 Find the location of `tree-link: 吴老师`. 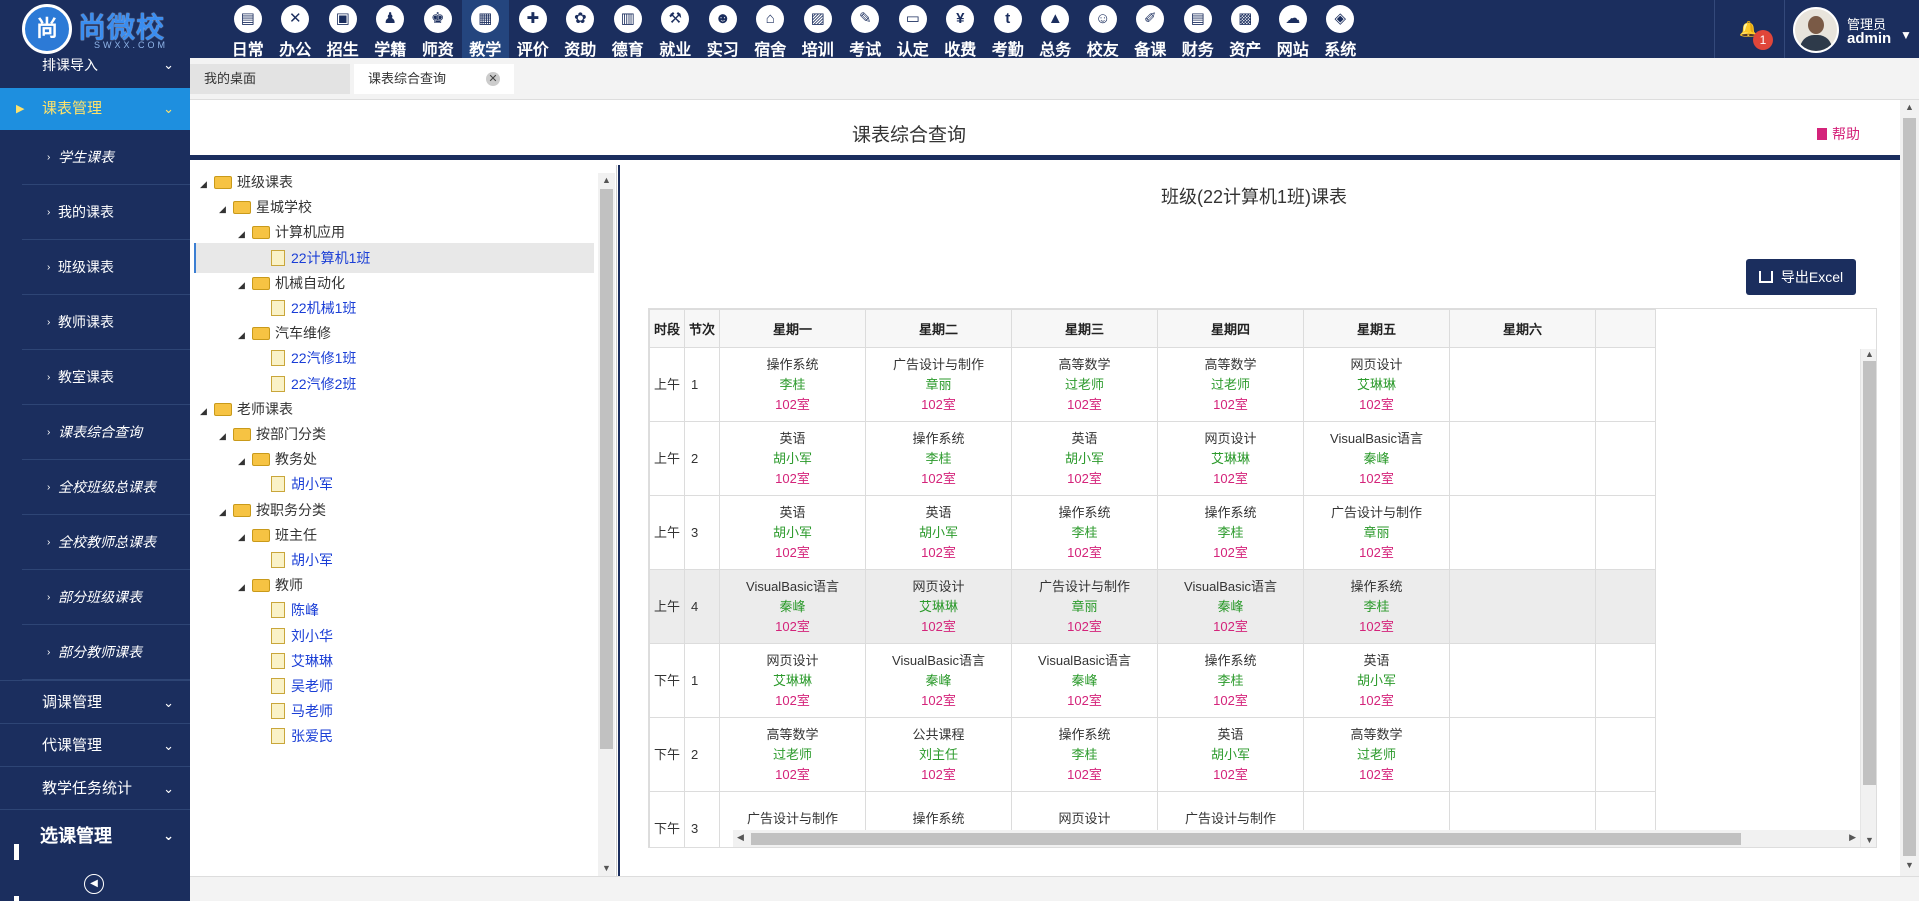

tree-link: 吴老师 is located at coordinates (312, 686).